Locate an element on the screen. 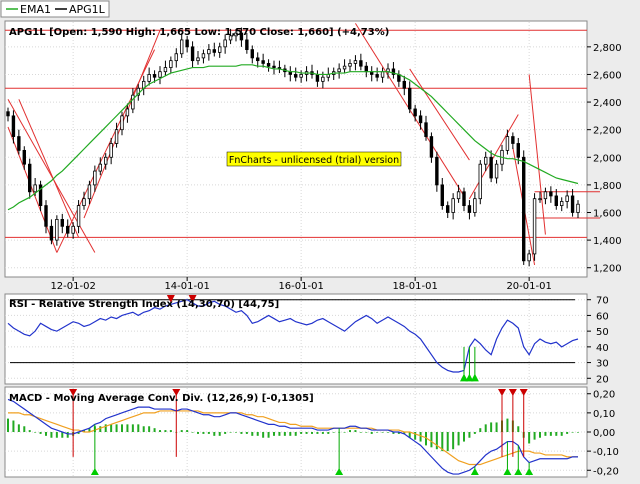 This screenshot has width=640, height=484. rsi-y-axis: 20 30 40 50 60 70 is located at coordinates (598, 340).